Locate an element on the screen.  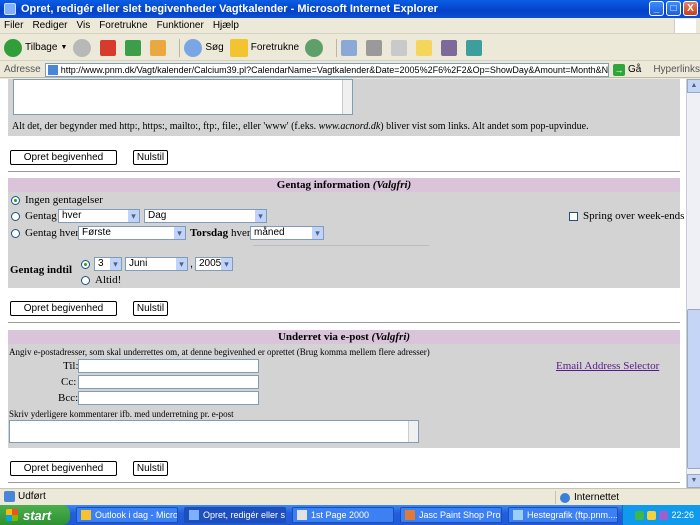
year-select: 2005 is located at coordinates (214, 264).